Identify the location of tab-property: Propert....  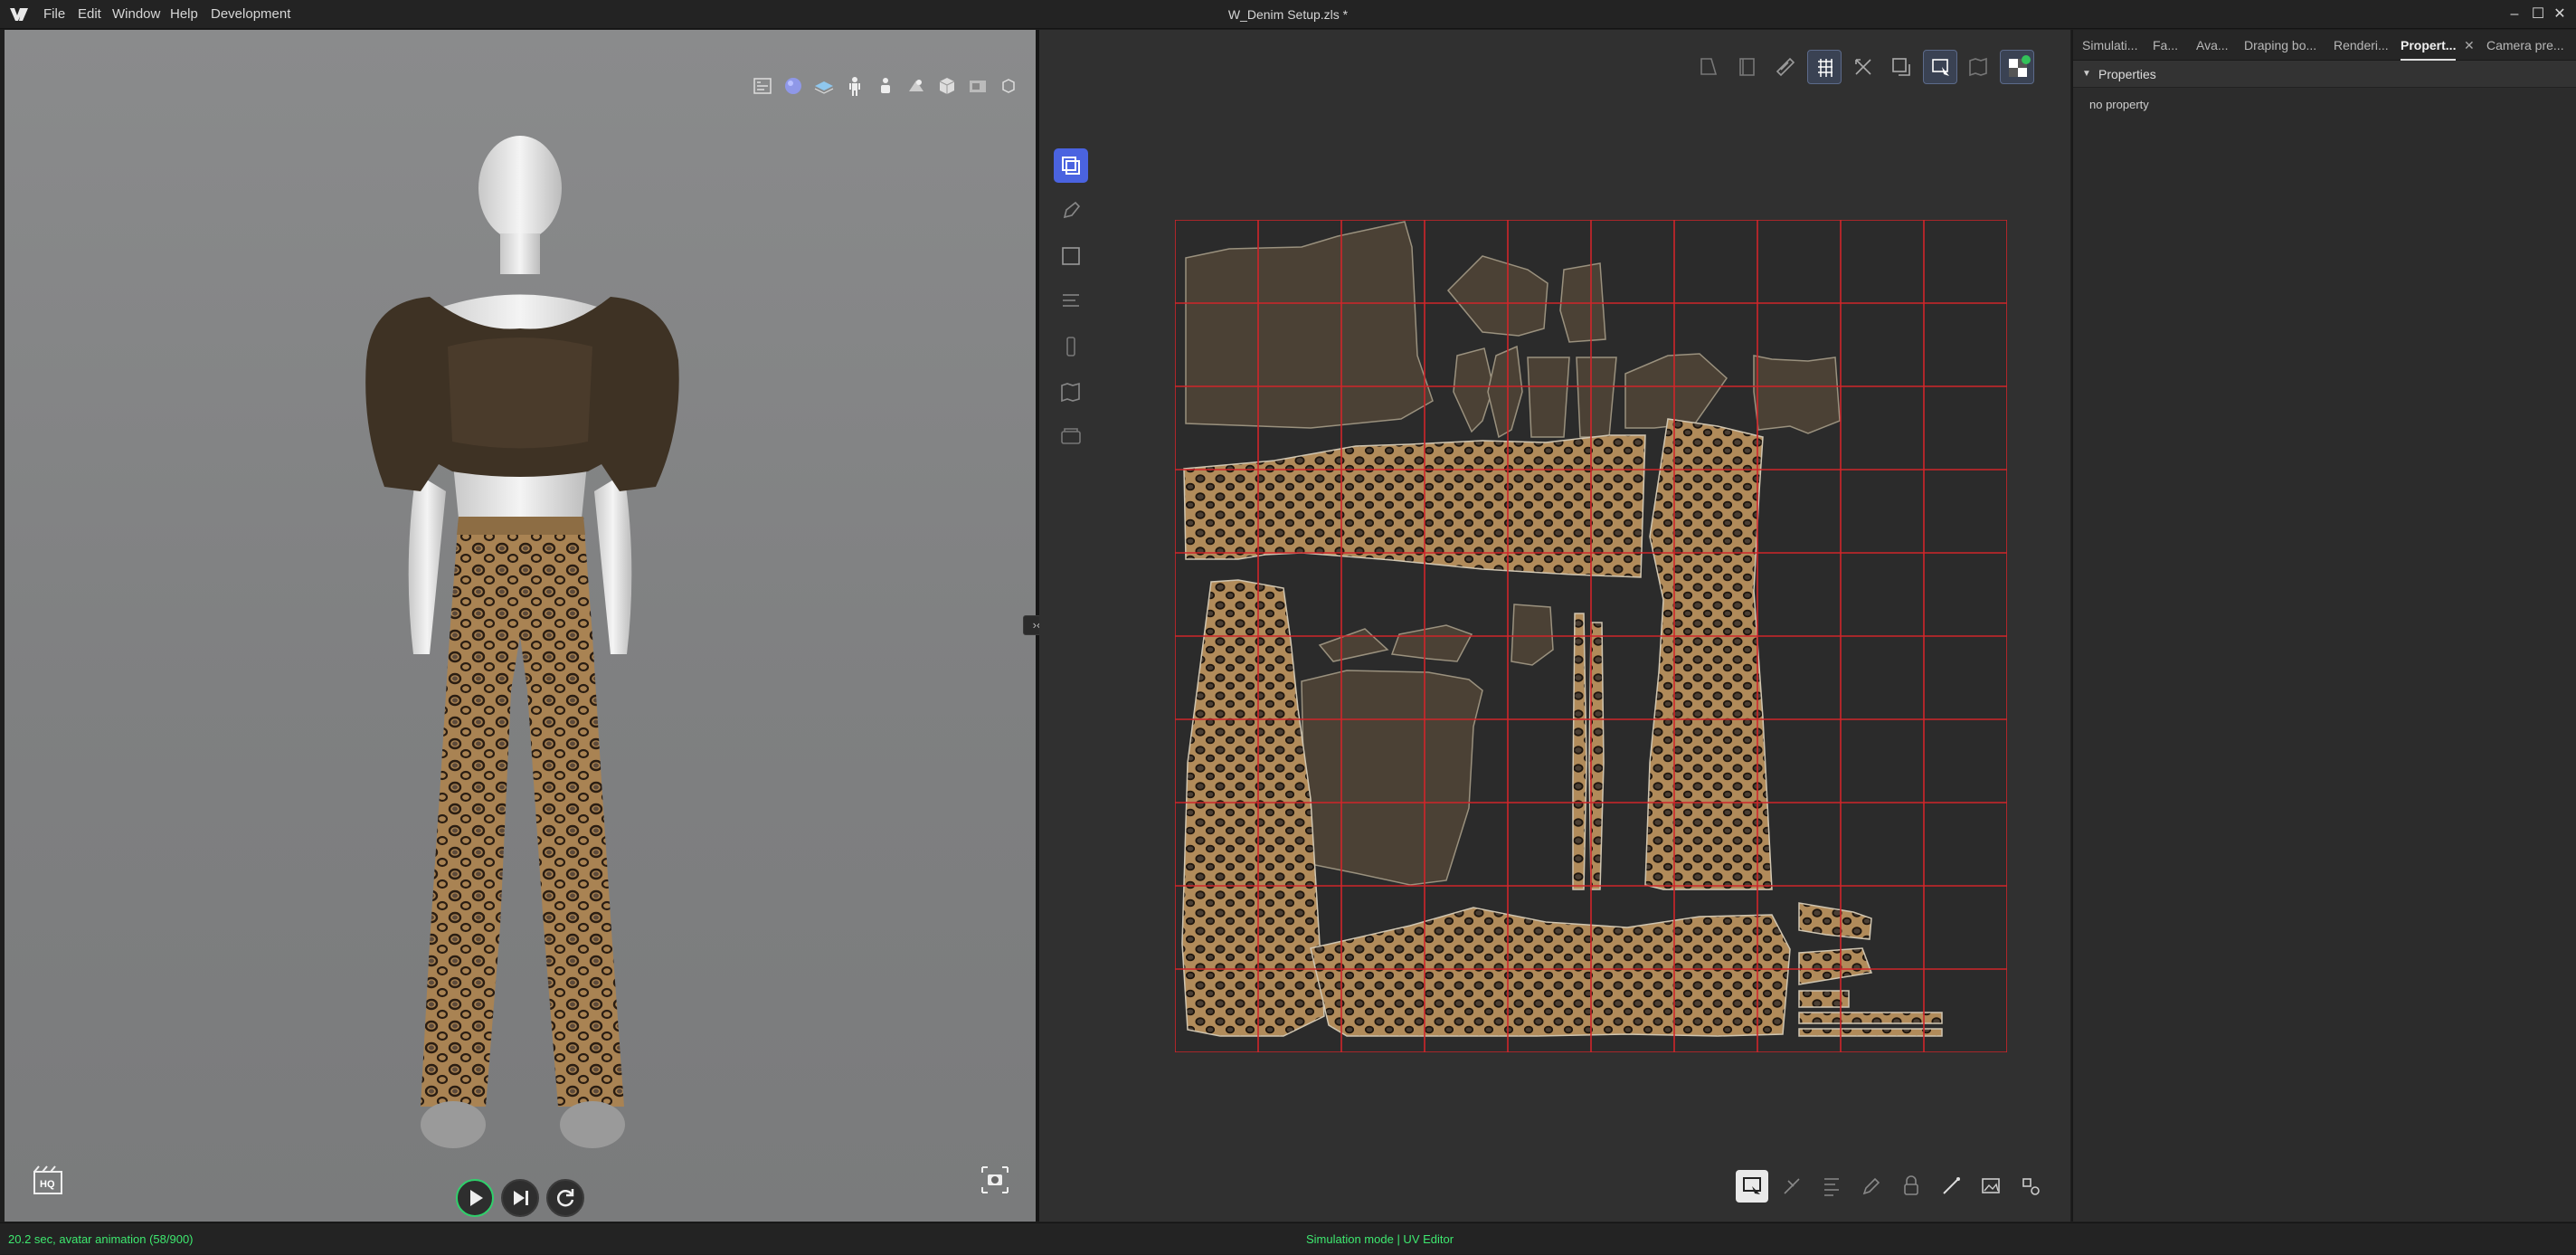
(2429, 45).